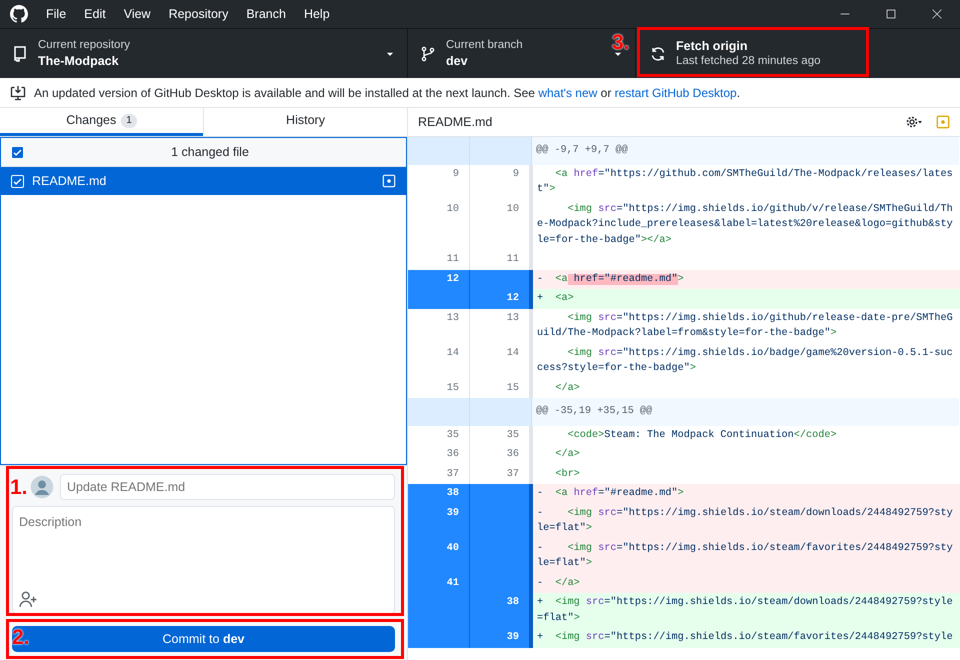  What do you see at coordinates (456, 122) in the screenshot?
I see `diff-file-name: README.md` at bounding box center [456, 122].